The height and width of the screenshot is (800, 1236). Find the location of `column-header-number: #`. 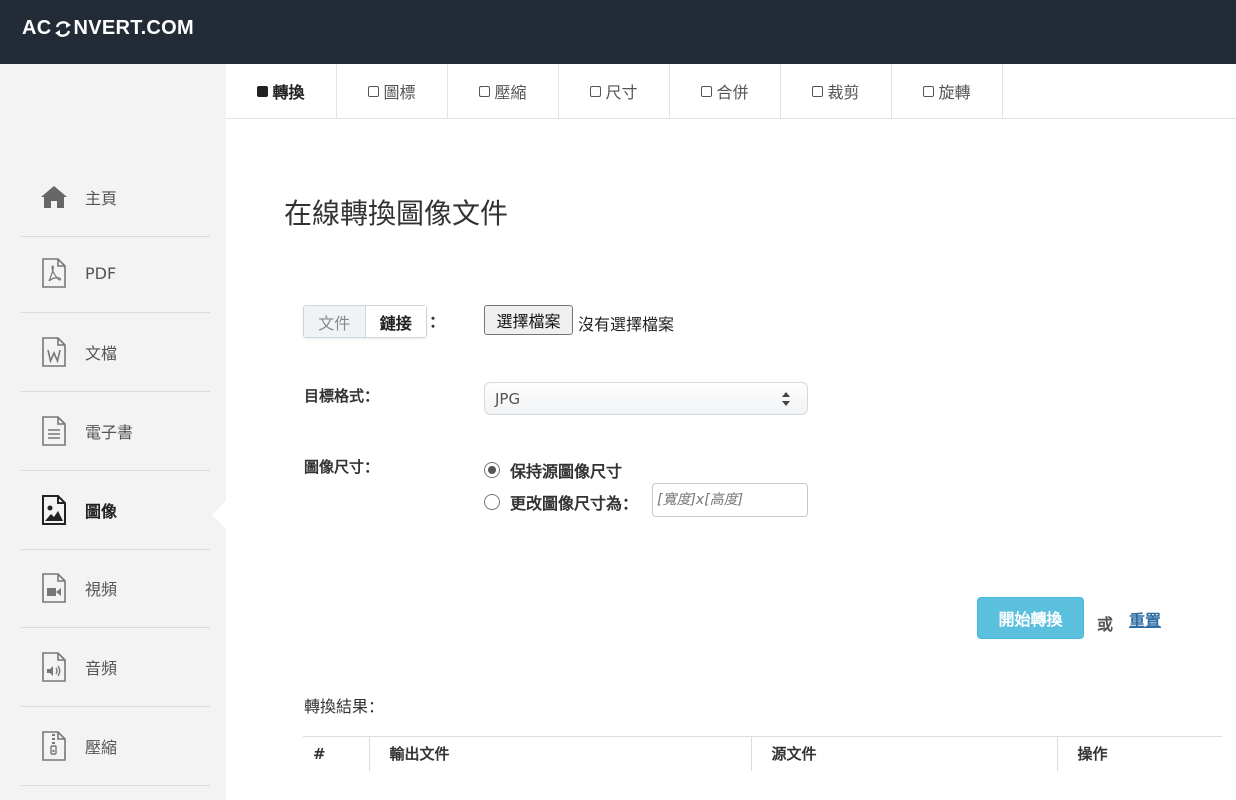

column-header-number: # is located at coordinates (336, 753).